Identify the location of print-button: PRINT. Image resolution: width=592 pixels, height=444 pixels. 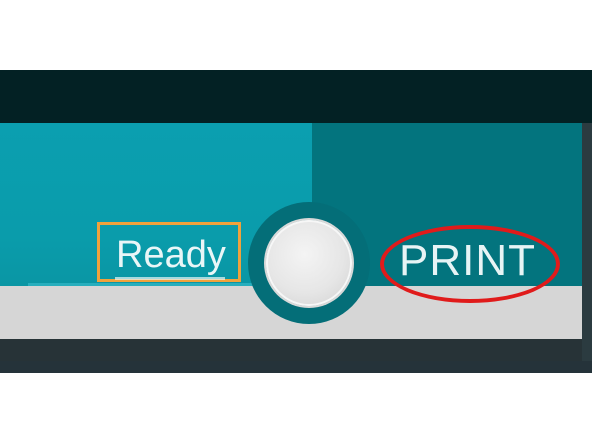
(467, 261).